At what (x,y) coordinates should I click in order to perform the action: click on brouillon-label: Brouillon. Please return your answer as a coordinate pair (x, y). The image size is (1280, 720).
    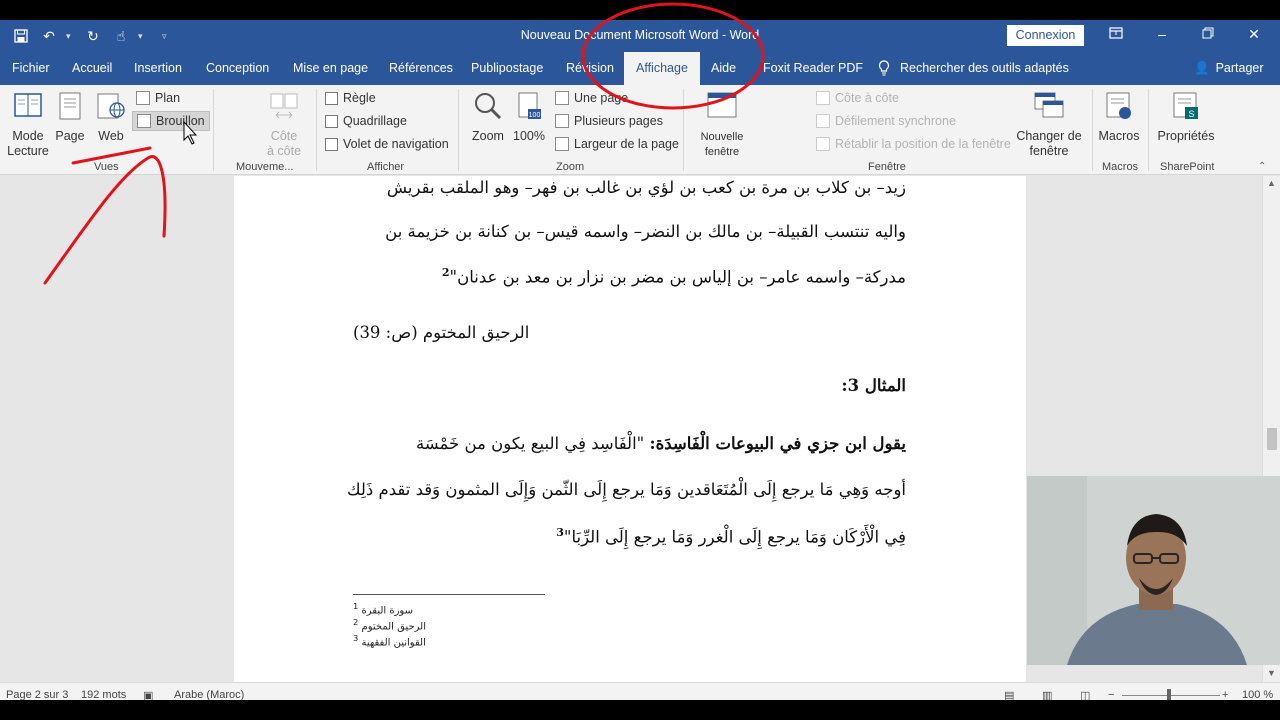
    Looking at the image, I should click on (180, 121).